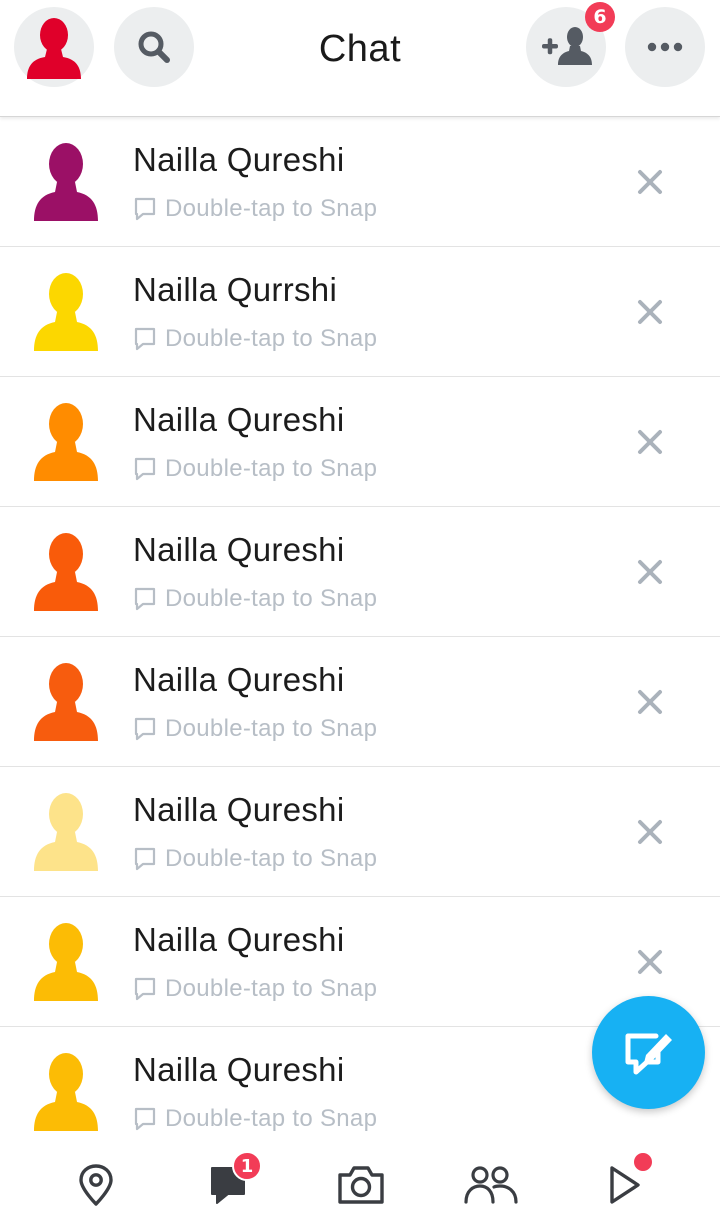 The height and width of the screenshot is (1230, 720). I want to click on chat-header: Chat 6, so click(360, 58).